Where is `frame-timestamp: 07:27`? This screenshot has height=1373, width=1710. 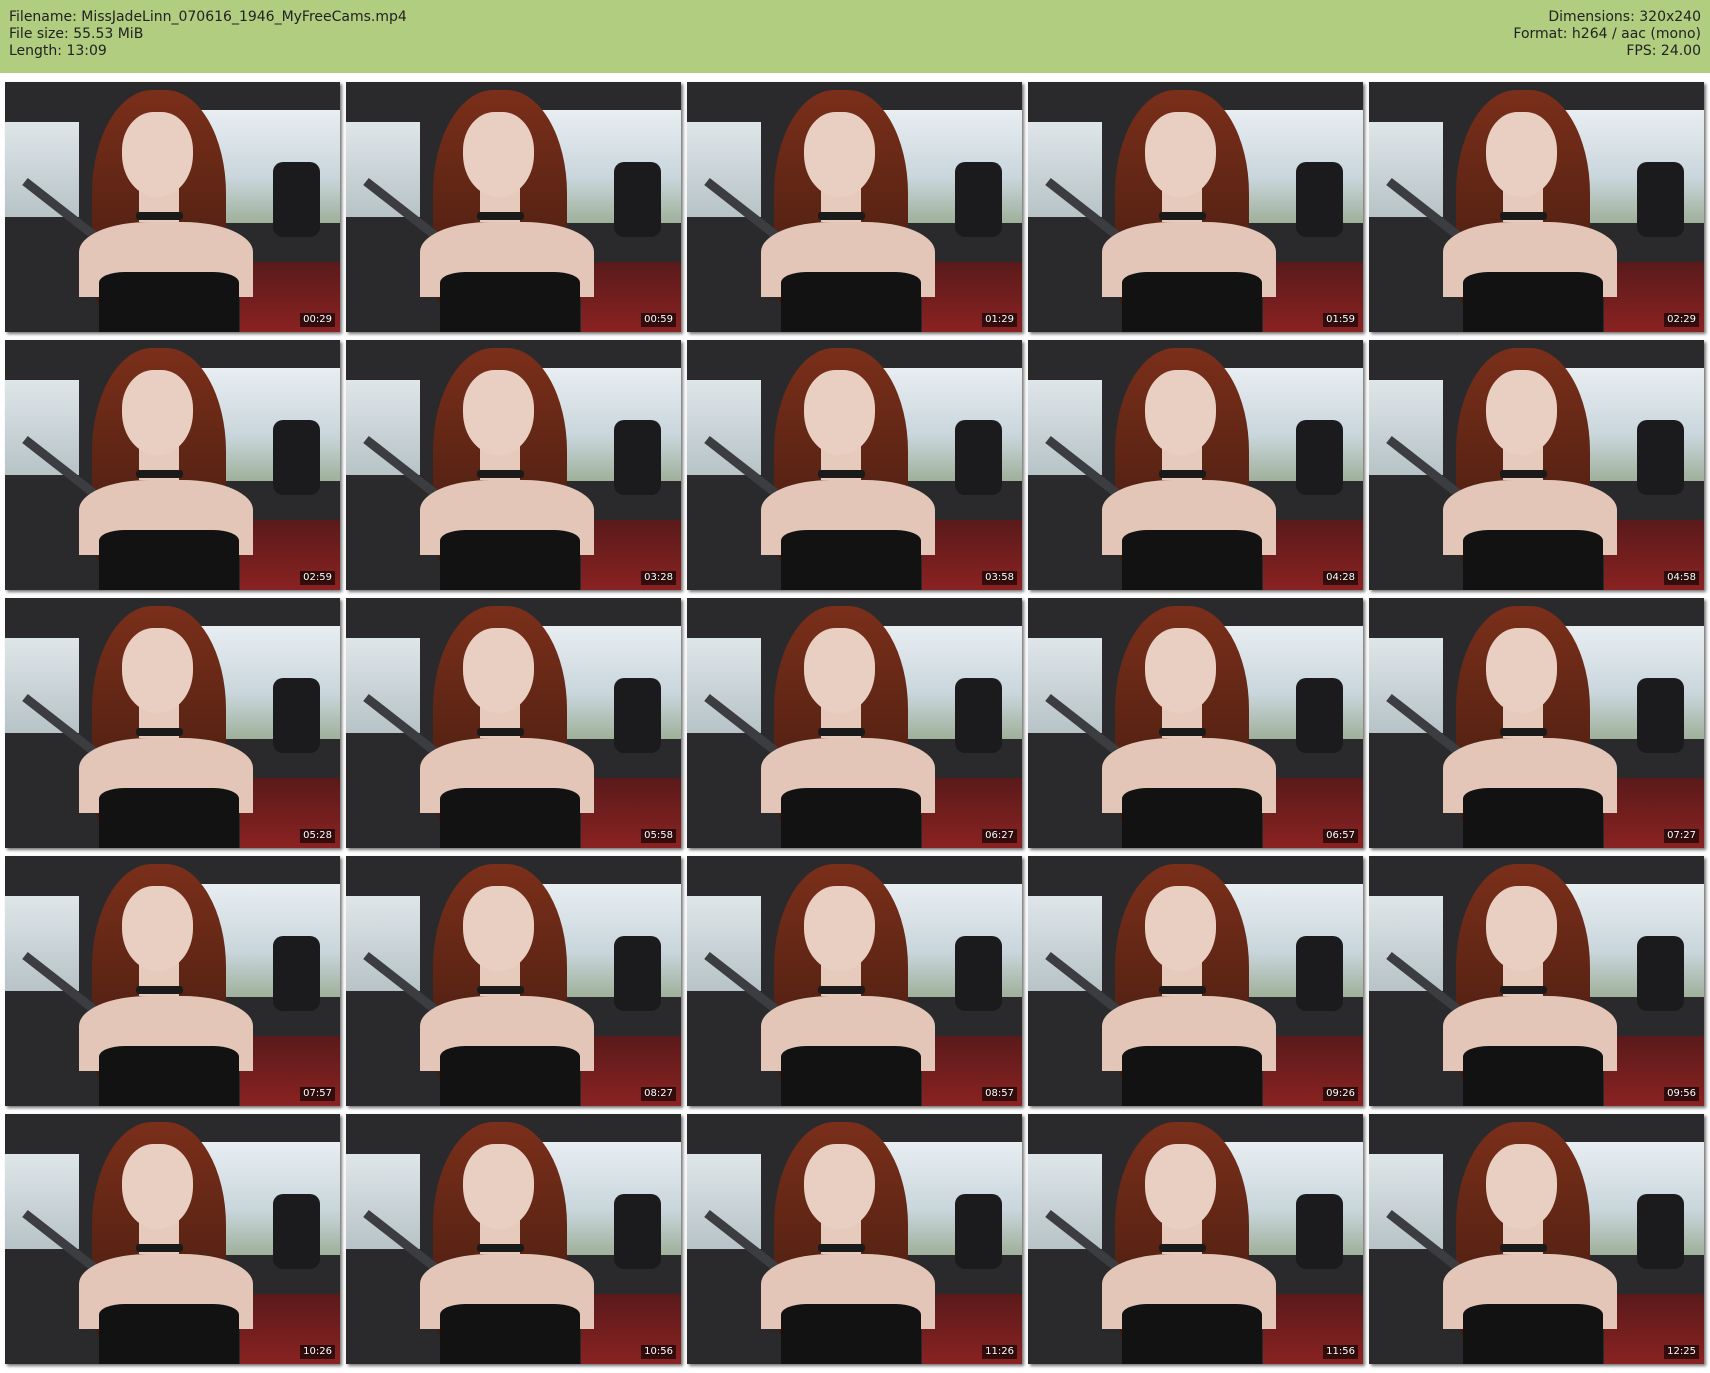
frame-timestamp: 07:27 is located at coordinates (1681, 836).